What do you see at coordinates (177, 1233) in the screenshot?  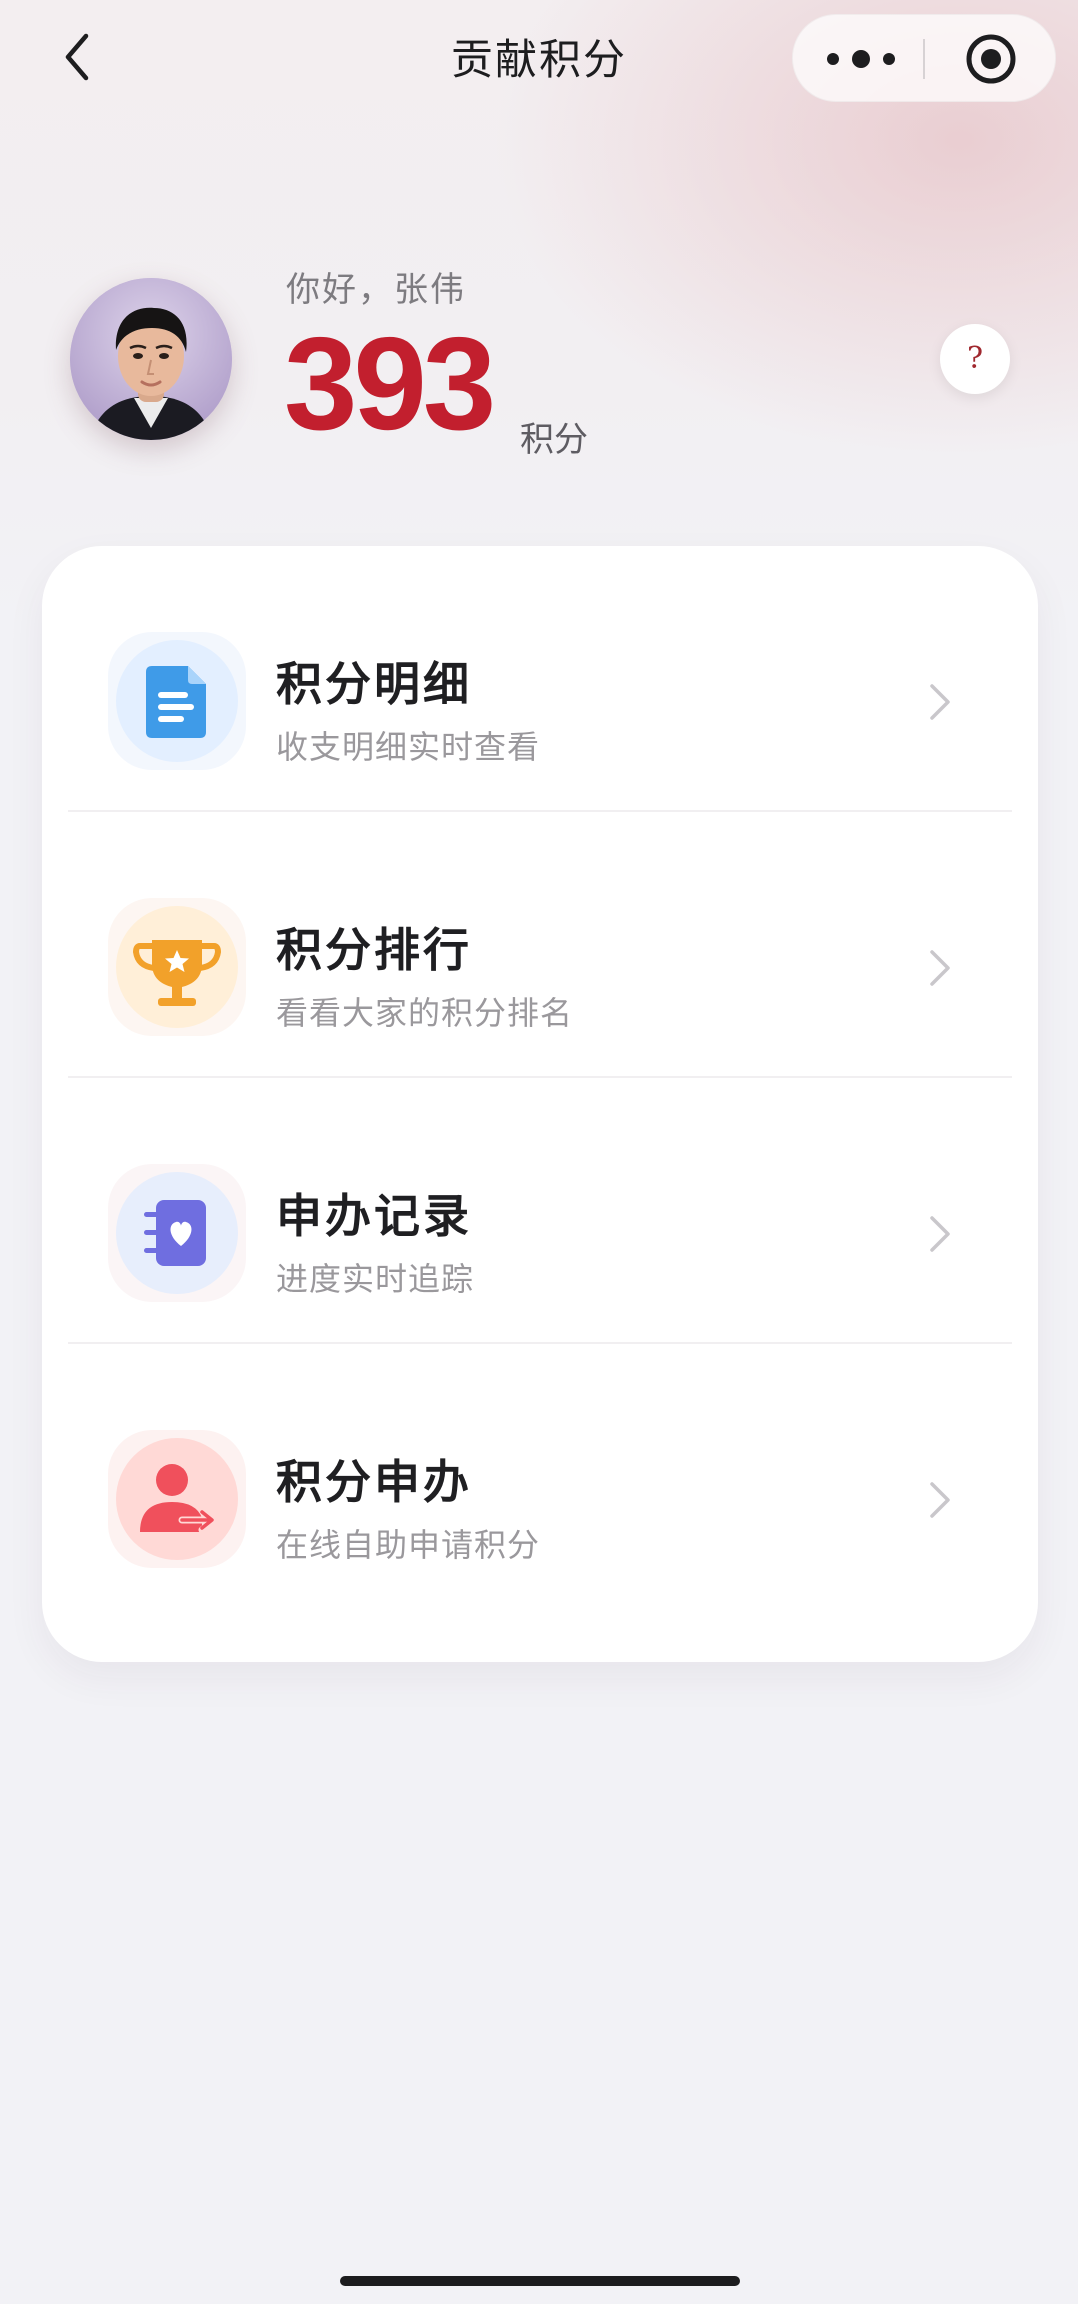 I see `notebook-heart-icon` at bounding box center [177, 1233].